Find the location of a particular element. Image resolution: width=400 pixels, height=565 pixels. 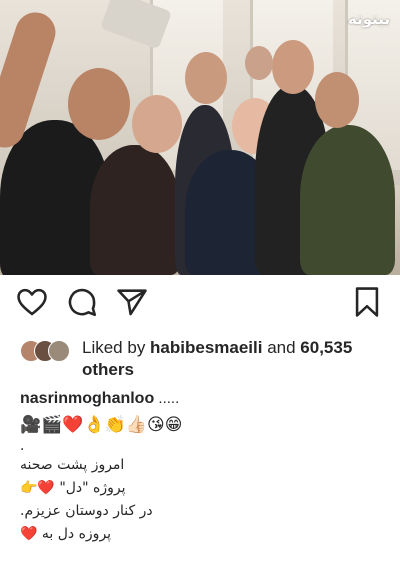

liker-avatars is located at coordinates (49, 351).